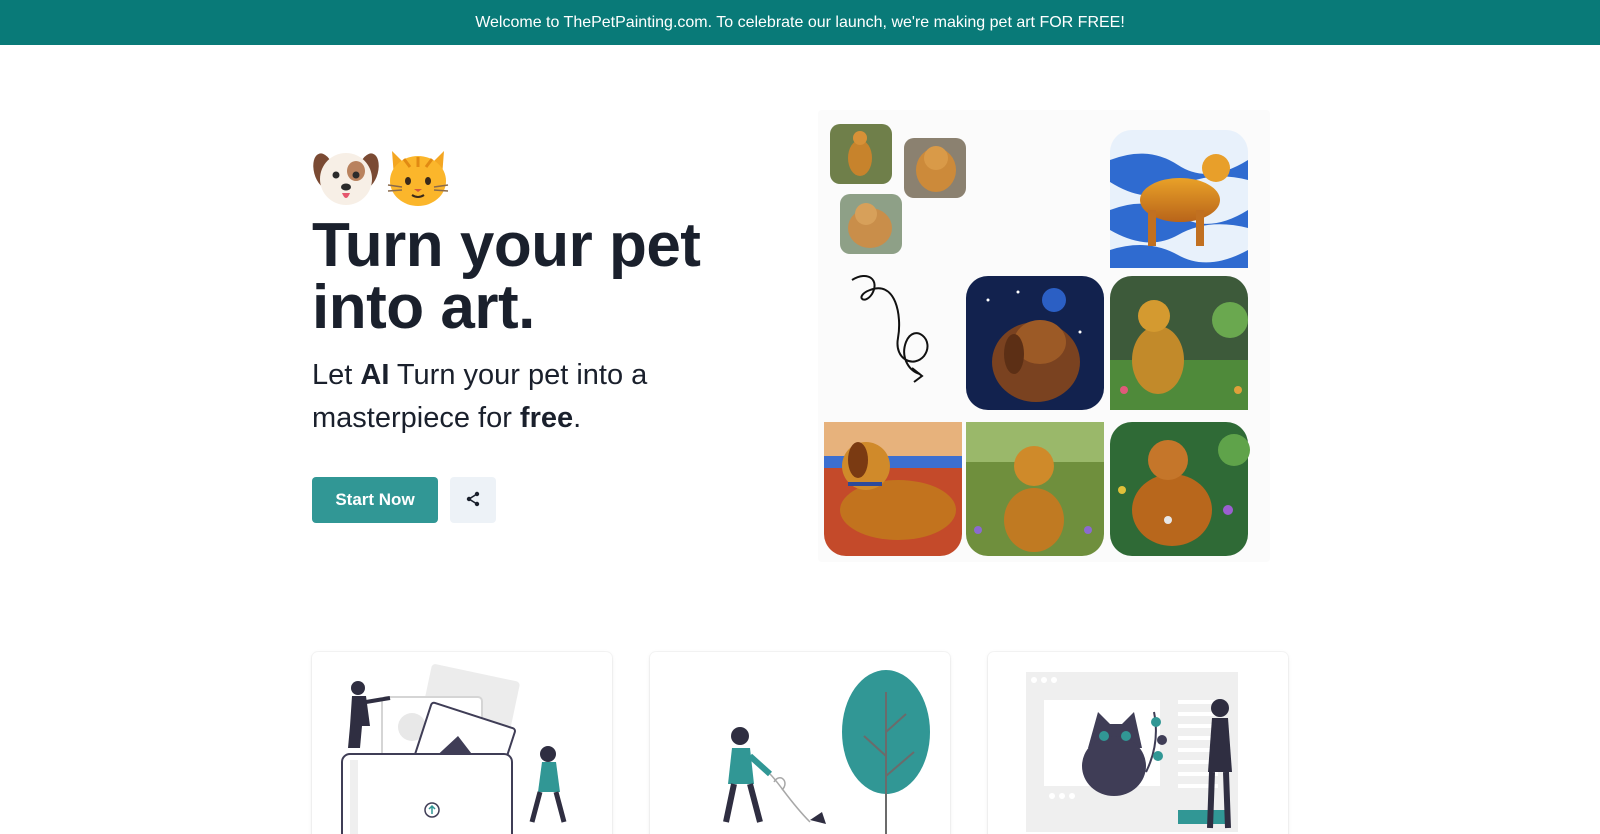 This screenshot has height=834, width=1600. I want to click on feature-card-painting, so click(1138, 743).